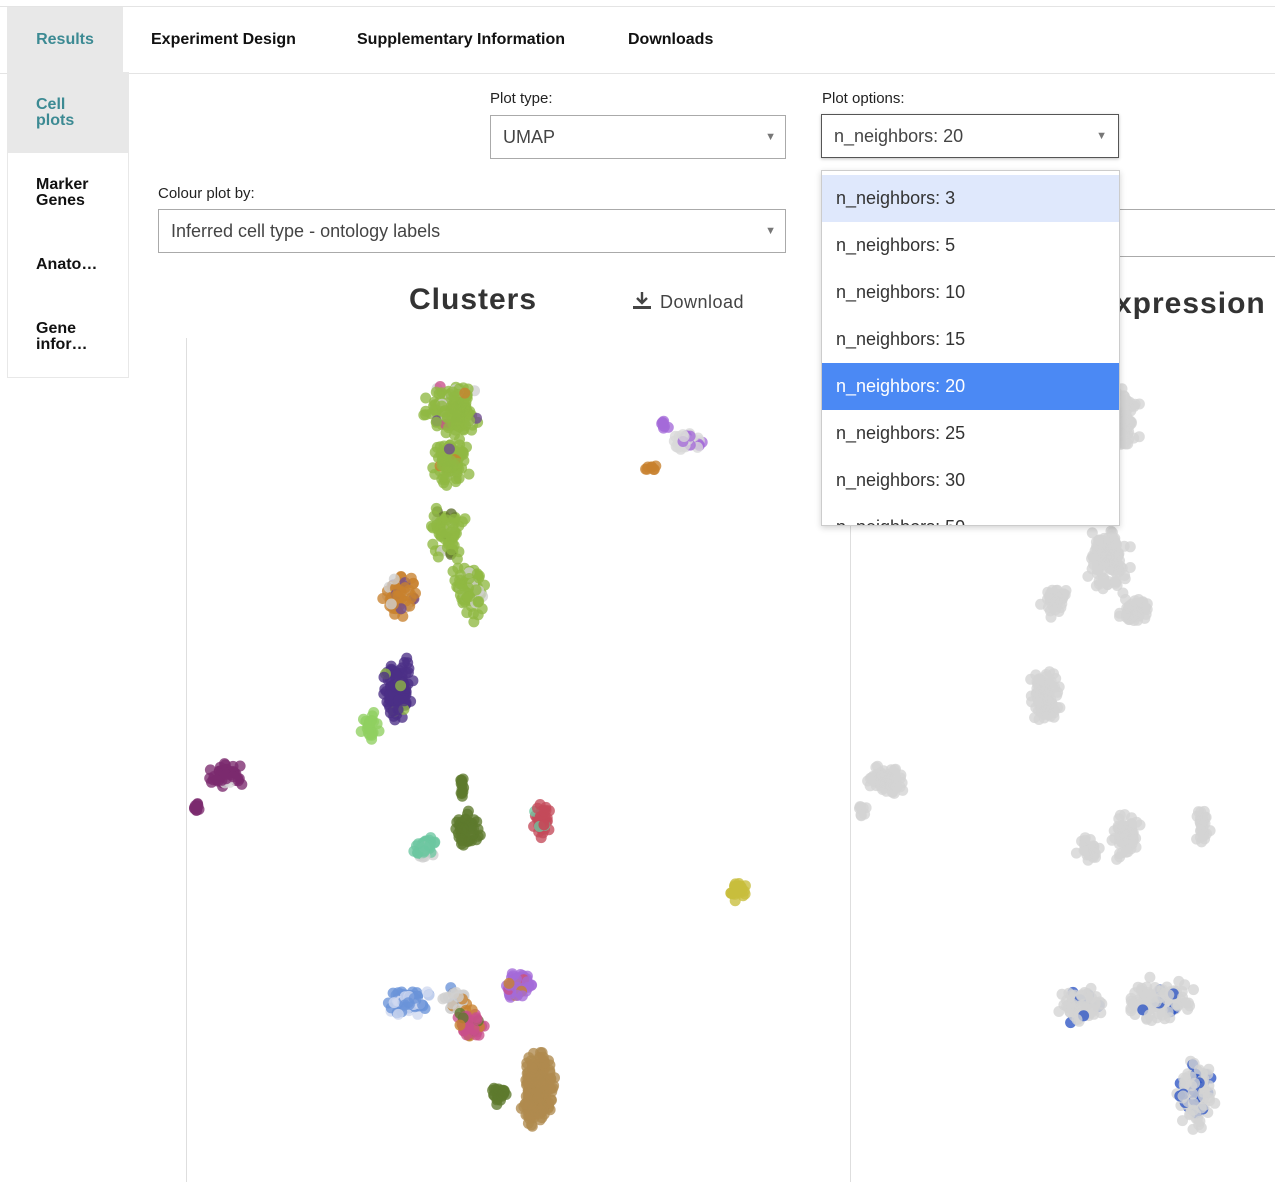  Describe the element at coordinates (970, 245) in the screenshot. I see `dropdown-option: n_neighbors: 5` at that location.